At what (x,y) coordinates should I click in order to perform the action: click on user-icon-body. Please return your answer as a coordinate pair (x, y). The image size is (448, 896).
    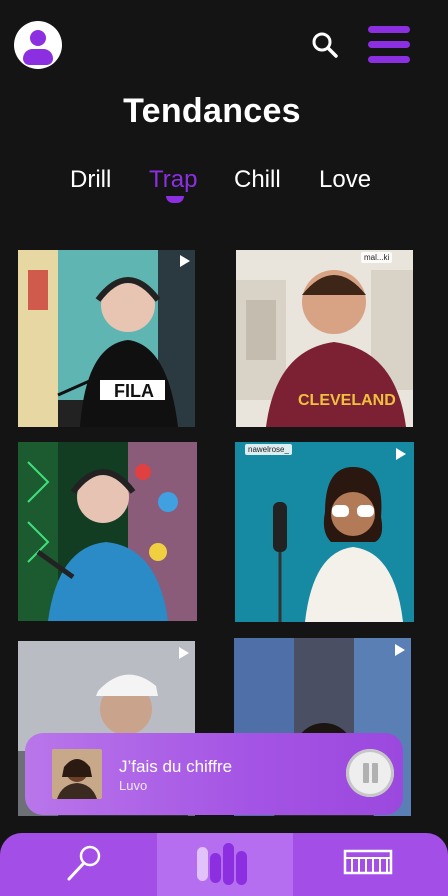
    Looking at the image, I should click on (38, 57).